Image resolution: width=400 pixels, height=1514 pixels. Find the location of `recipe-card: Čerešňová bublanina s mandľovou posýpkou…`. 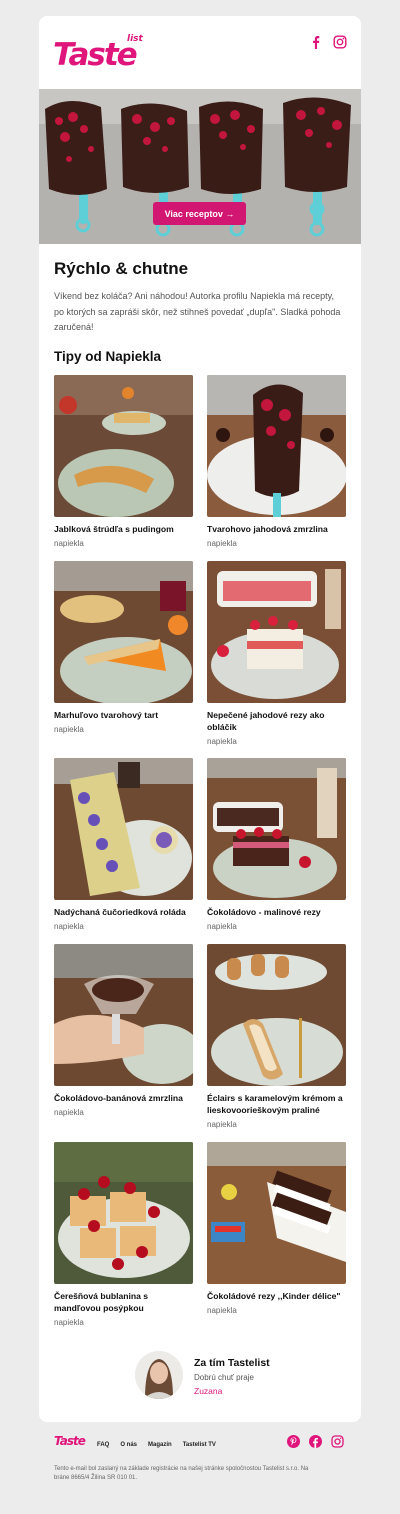

recipe-card: Čerešňová bublanina s mandľovou posýpkou… is located at coordinates (123, 1234).